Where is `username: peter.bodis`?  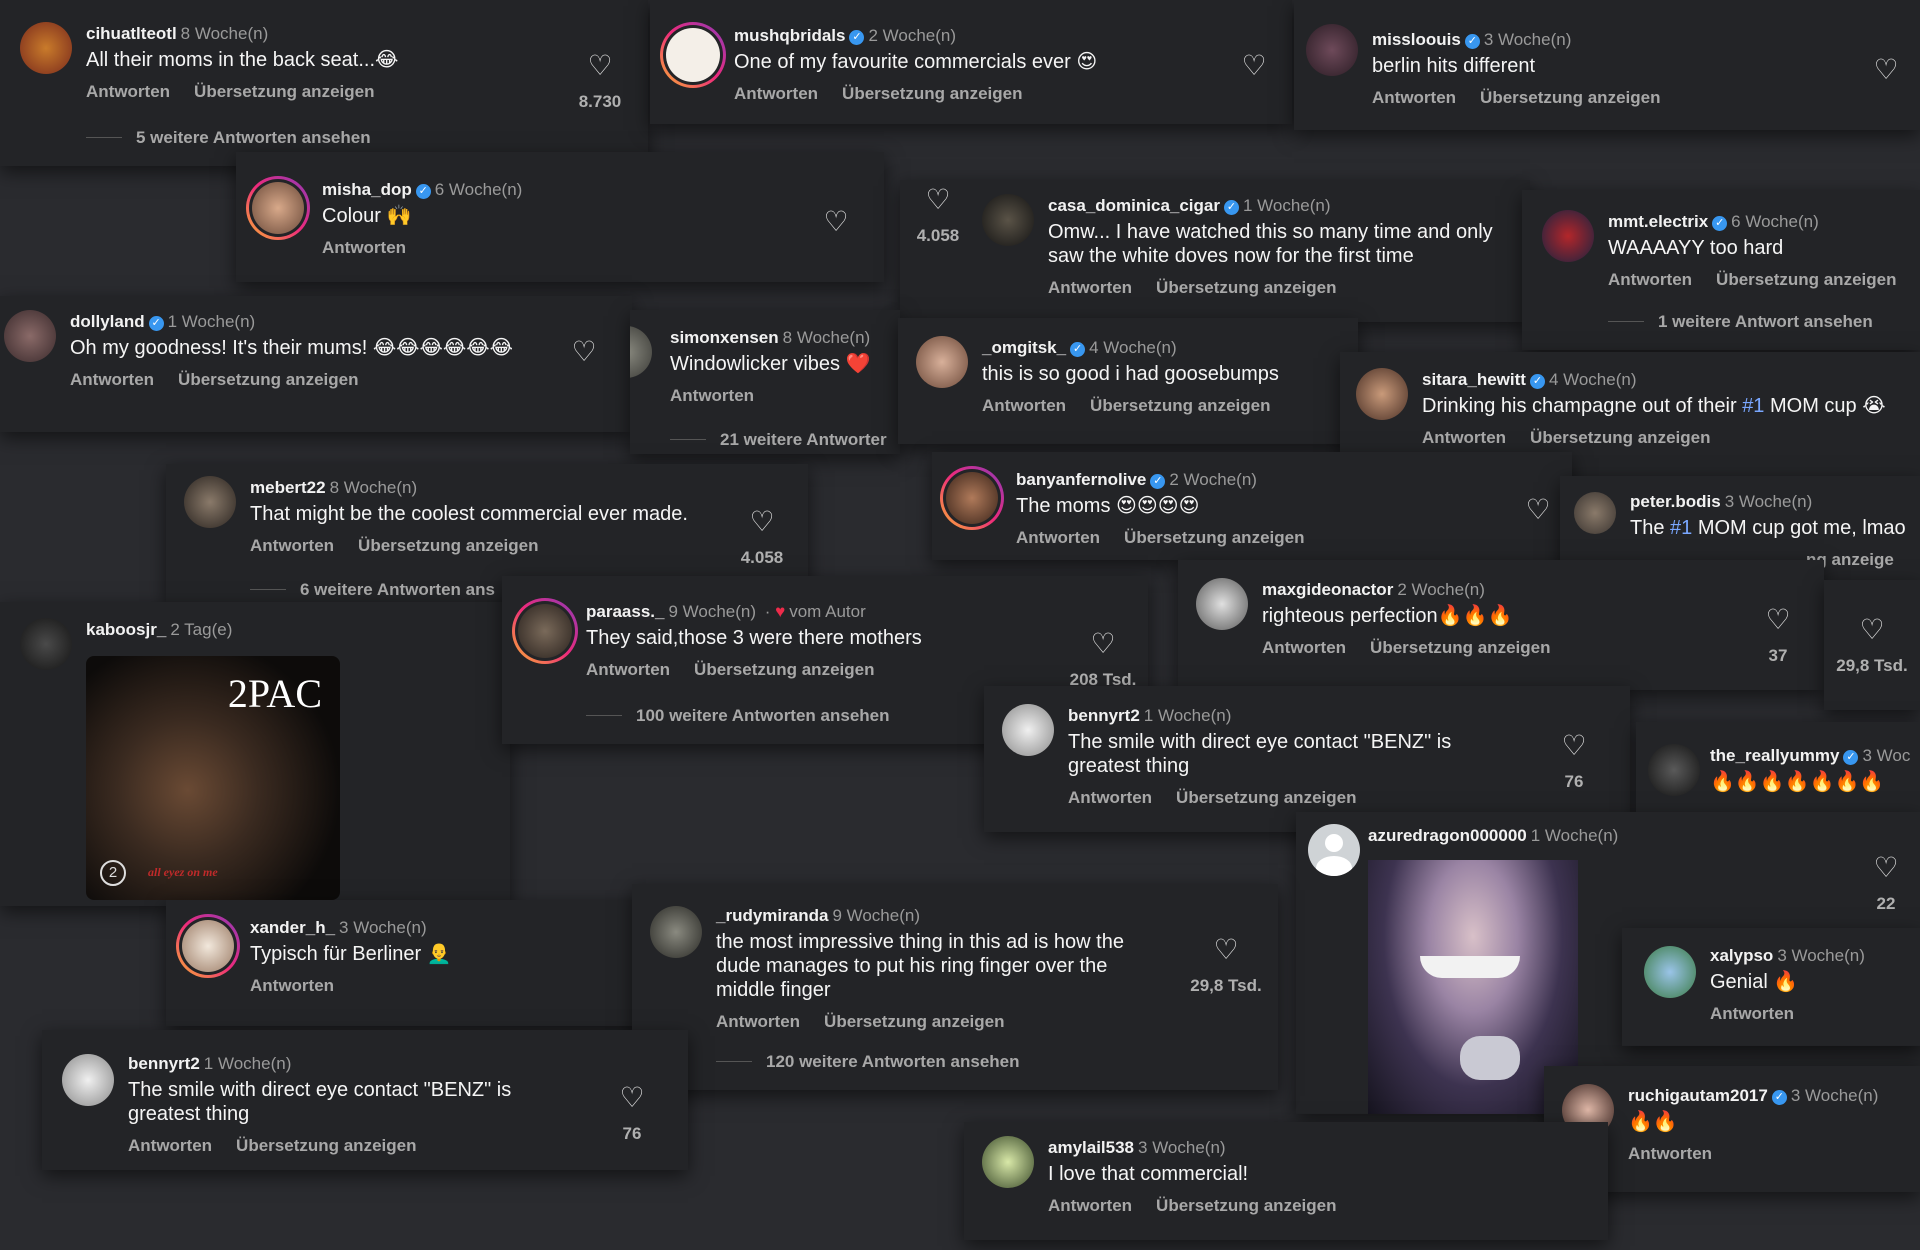
username: peter.bodis is located at coordinates (1675, 501).